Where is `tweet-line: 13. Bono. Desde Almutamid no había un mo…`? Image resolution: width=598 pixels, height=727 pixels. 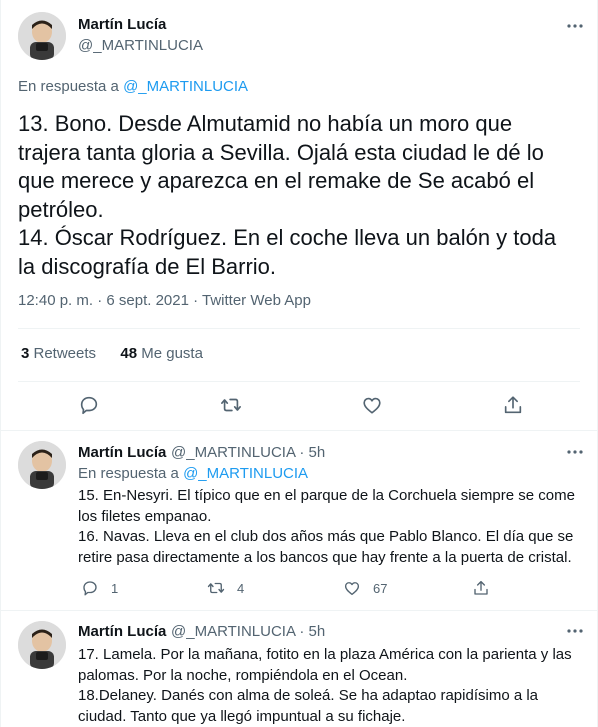
tweet-line: 13. Bono. Desde Almutamid no había un mo… is located at coordinates (265, 123).